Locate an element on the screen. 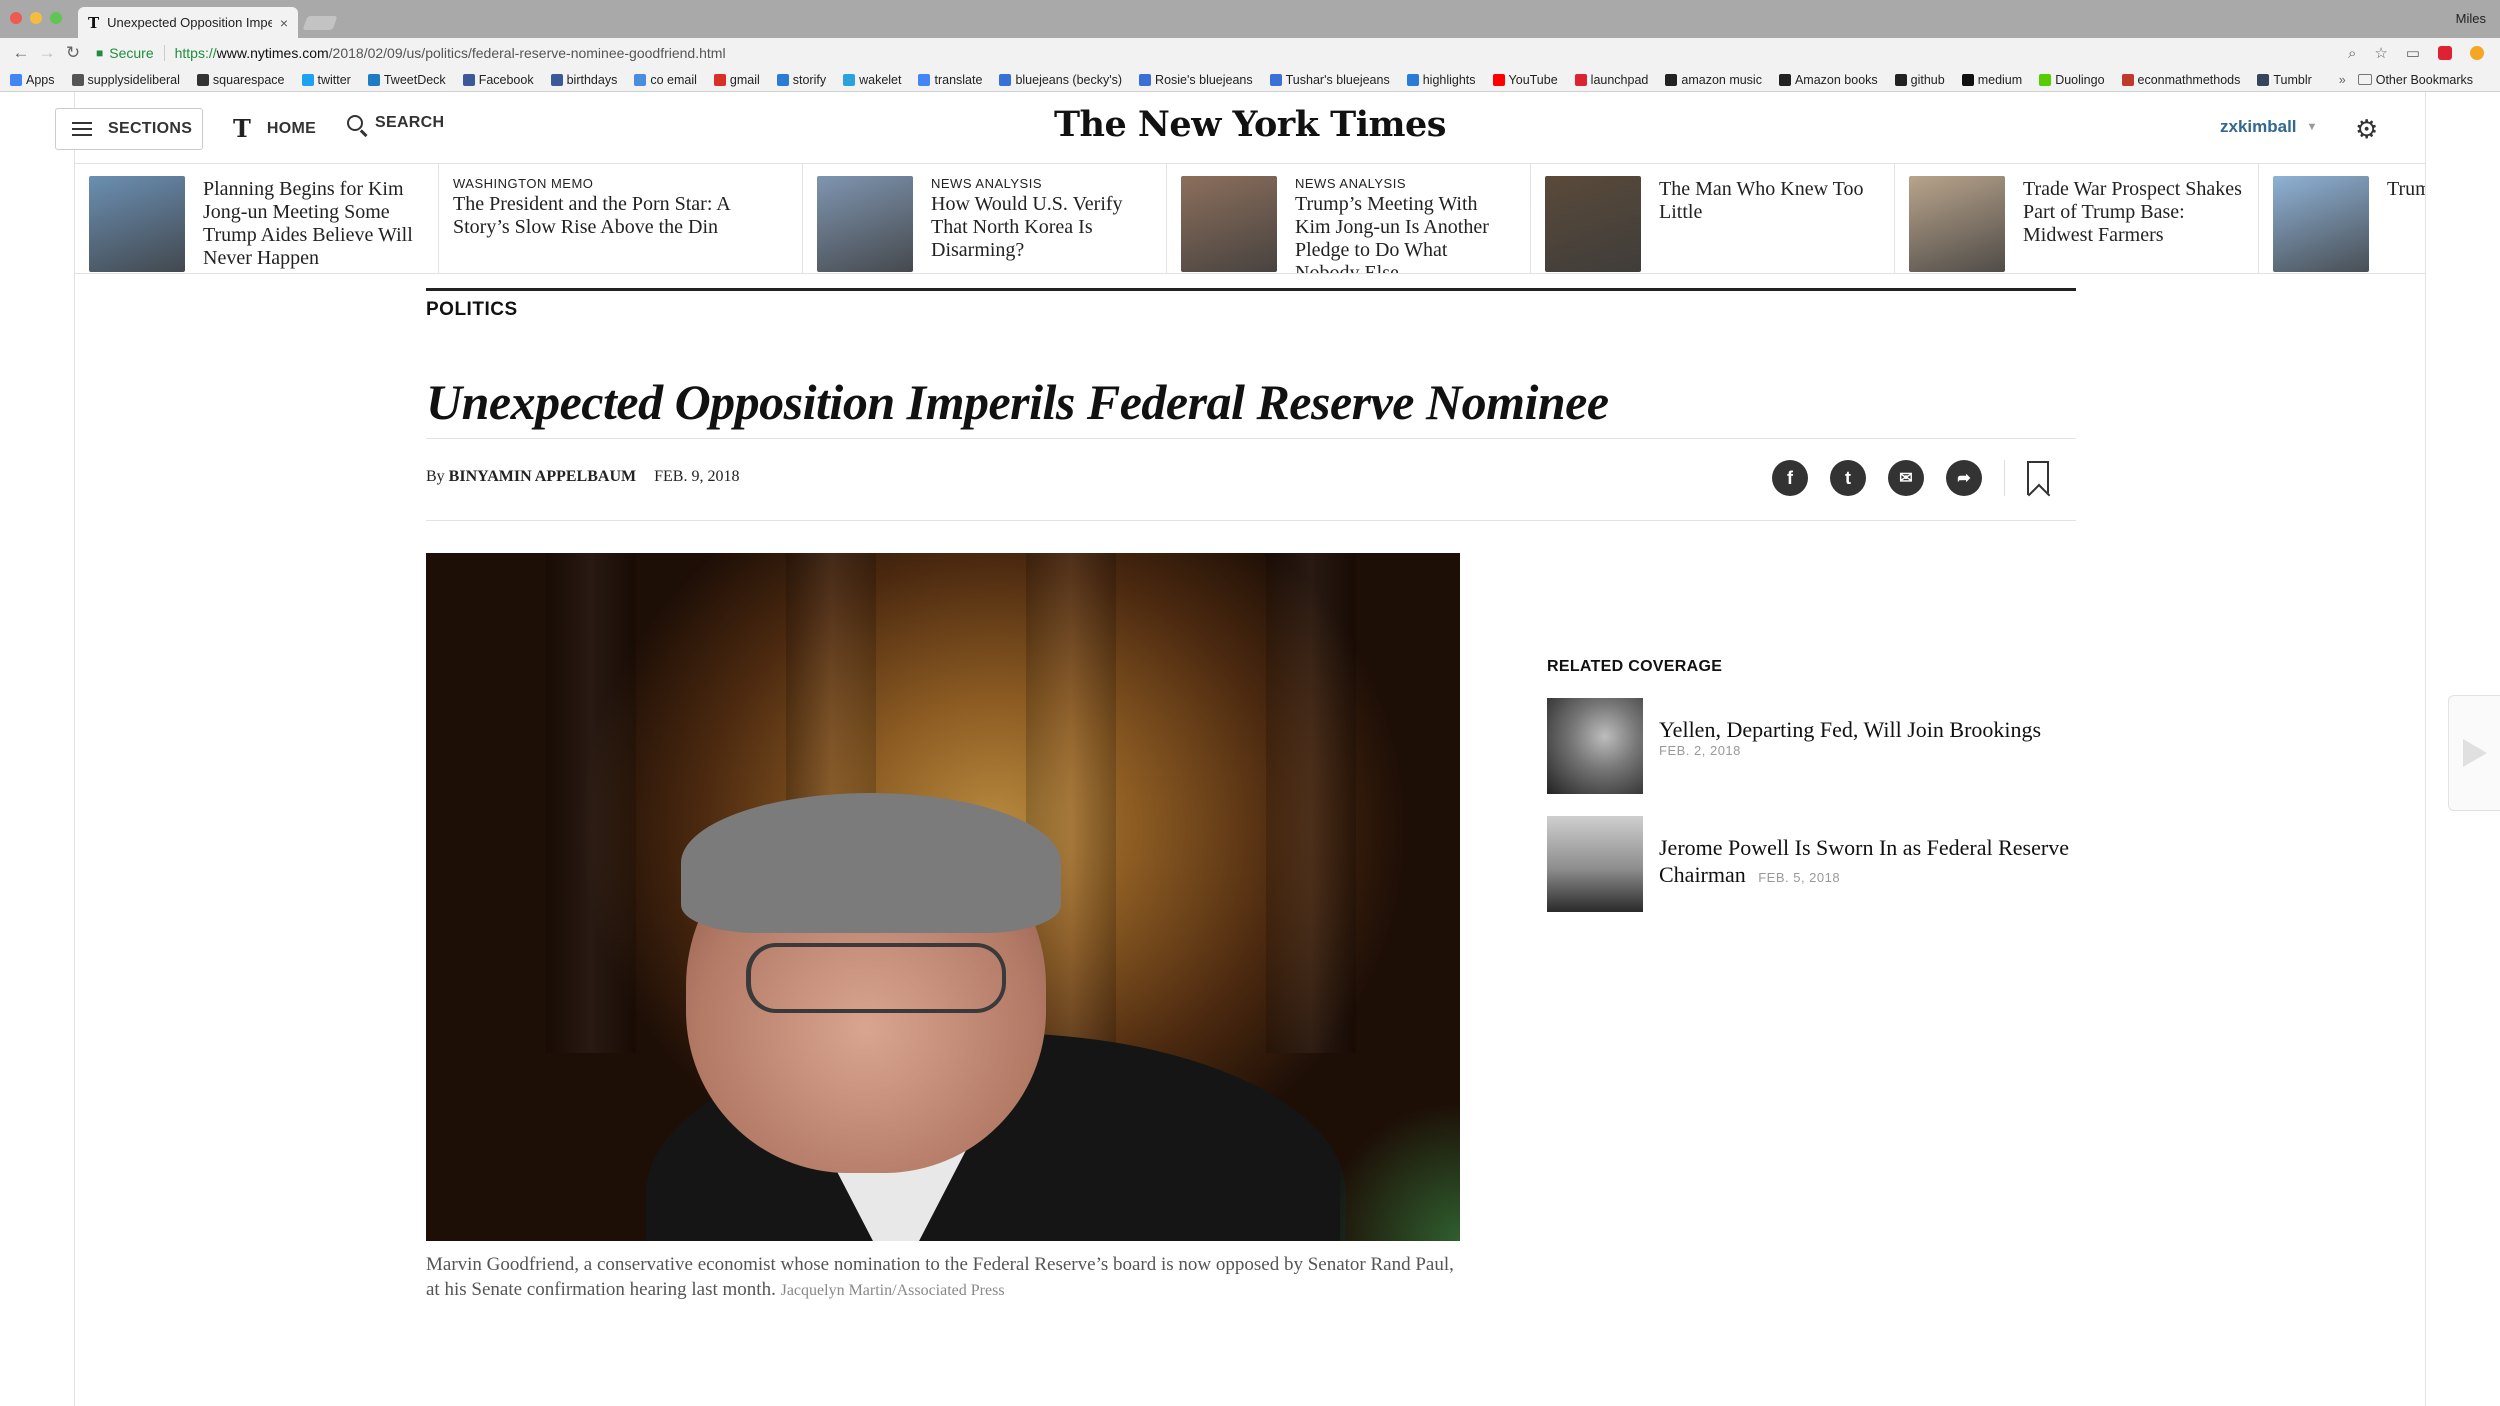 The height and width of the screenshot is (1406, 2500). bookmark-item: co email is located at coordinates (665, 80).